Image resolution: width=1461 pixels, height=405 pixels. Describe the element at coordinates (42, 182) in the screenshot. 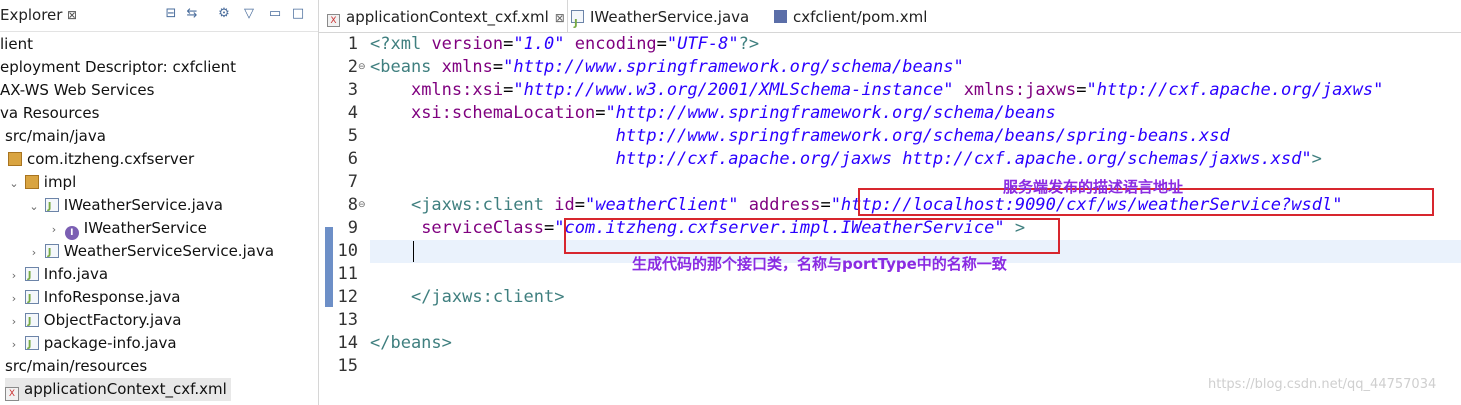

I see `tree-item-impl: ⌄ impl` at that location.